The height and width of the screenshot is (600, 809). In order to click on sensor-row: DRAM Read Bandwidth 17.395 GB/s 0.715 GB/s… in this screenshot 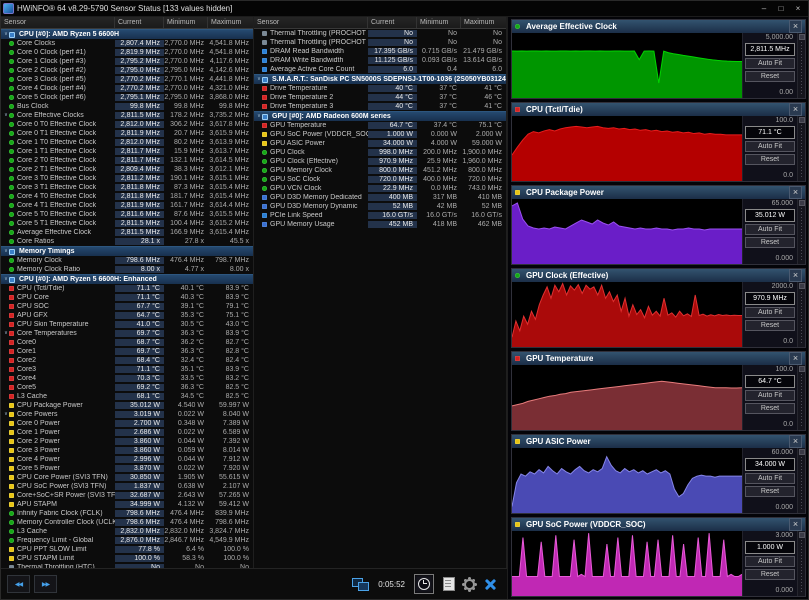, I will do `click(380, 51)`.